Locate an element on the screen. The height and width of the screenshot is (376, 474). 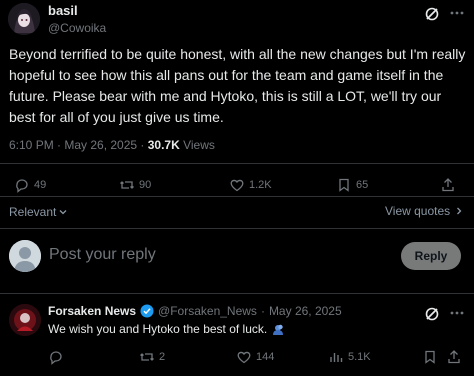
like-button: 1.2K is located at coordinates (250, 185).